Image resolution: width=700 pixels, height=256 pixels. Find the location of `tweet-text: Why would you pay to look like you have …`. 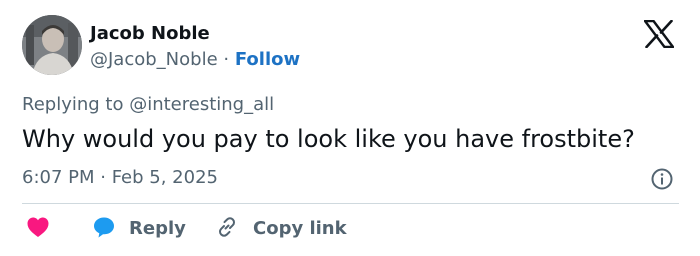

tweet-text: Why would you pay to look like you have … is located at coordinates (328, 139).